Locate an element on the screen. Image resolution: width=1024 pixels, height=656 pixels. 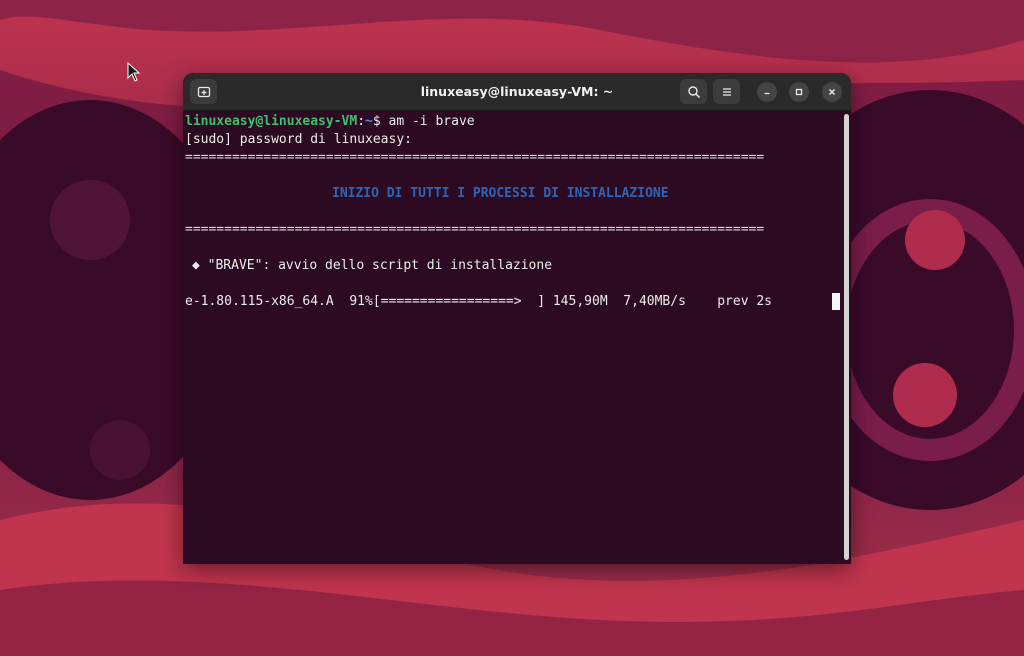
search-button is located at coordinates (693, 91).